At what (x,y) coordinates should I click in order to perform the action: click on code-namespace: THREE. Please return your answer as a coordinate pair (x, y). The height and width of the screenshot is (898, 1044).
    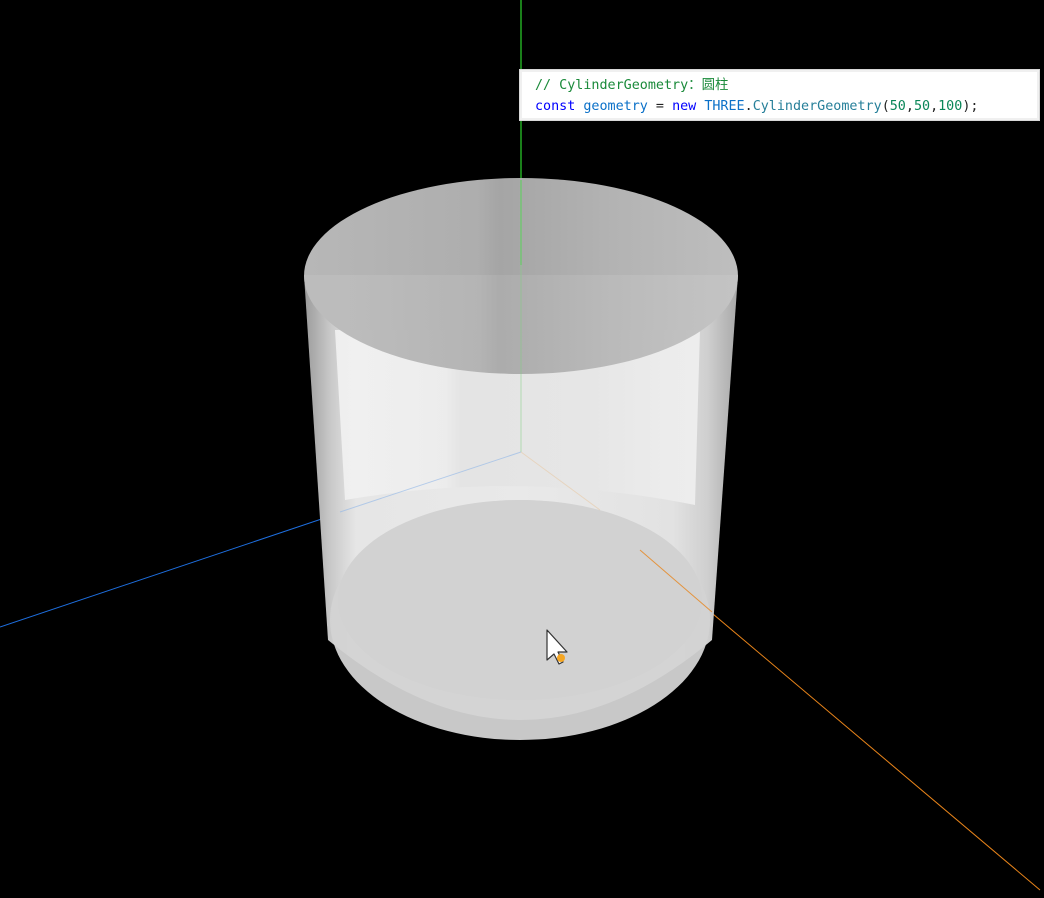
    Looking at the image, I should click on (724, 106).